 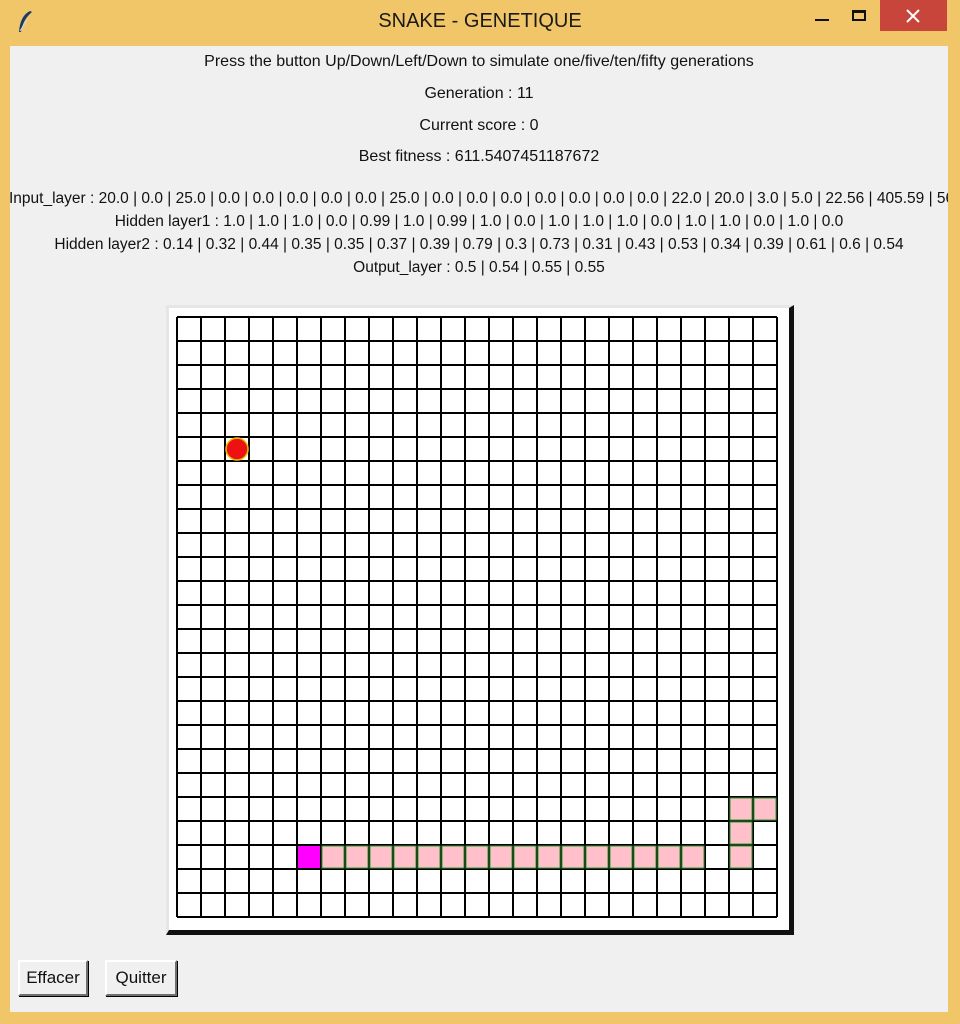 What do you see at coordinates (479, 156) in the screenshot?
I see `best-fitness-label: Best fitness : 611.5407451187672` at bounding box center [479, 156].